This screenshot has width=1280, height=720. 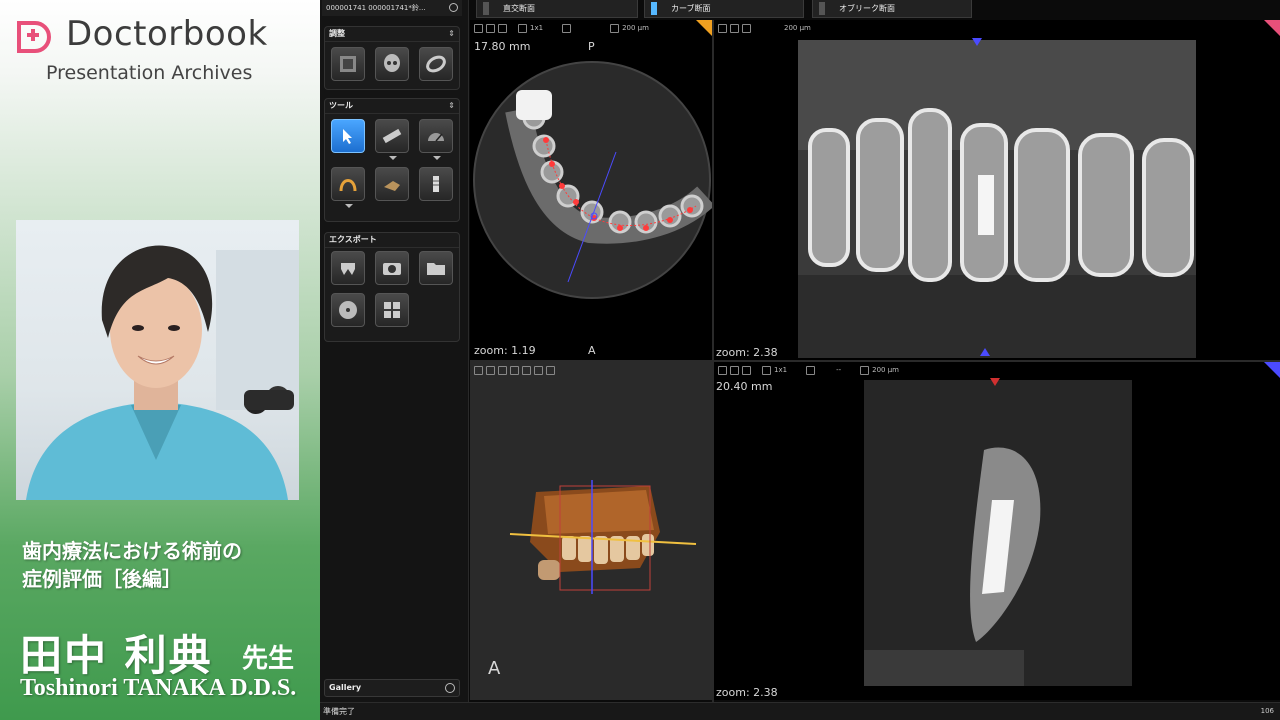 What do you see at coordinates (392, 136) in the screenshot?
I see `ruler-icon` at bounding box center [392, 136].